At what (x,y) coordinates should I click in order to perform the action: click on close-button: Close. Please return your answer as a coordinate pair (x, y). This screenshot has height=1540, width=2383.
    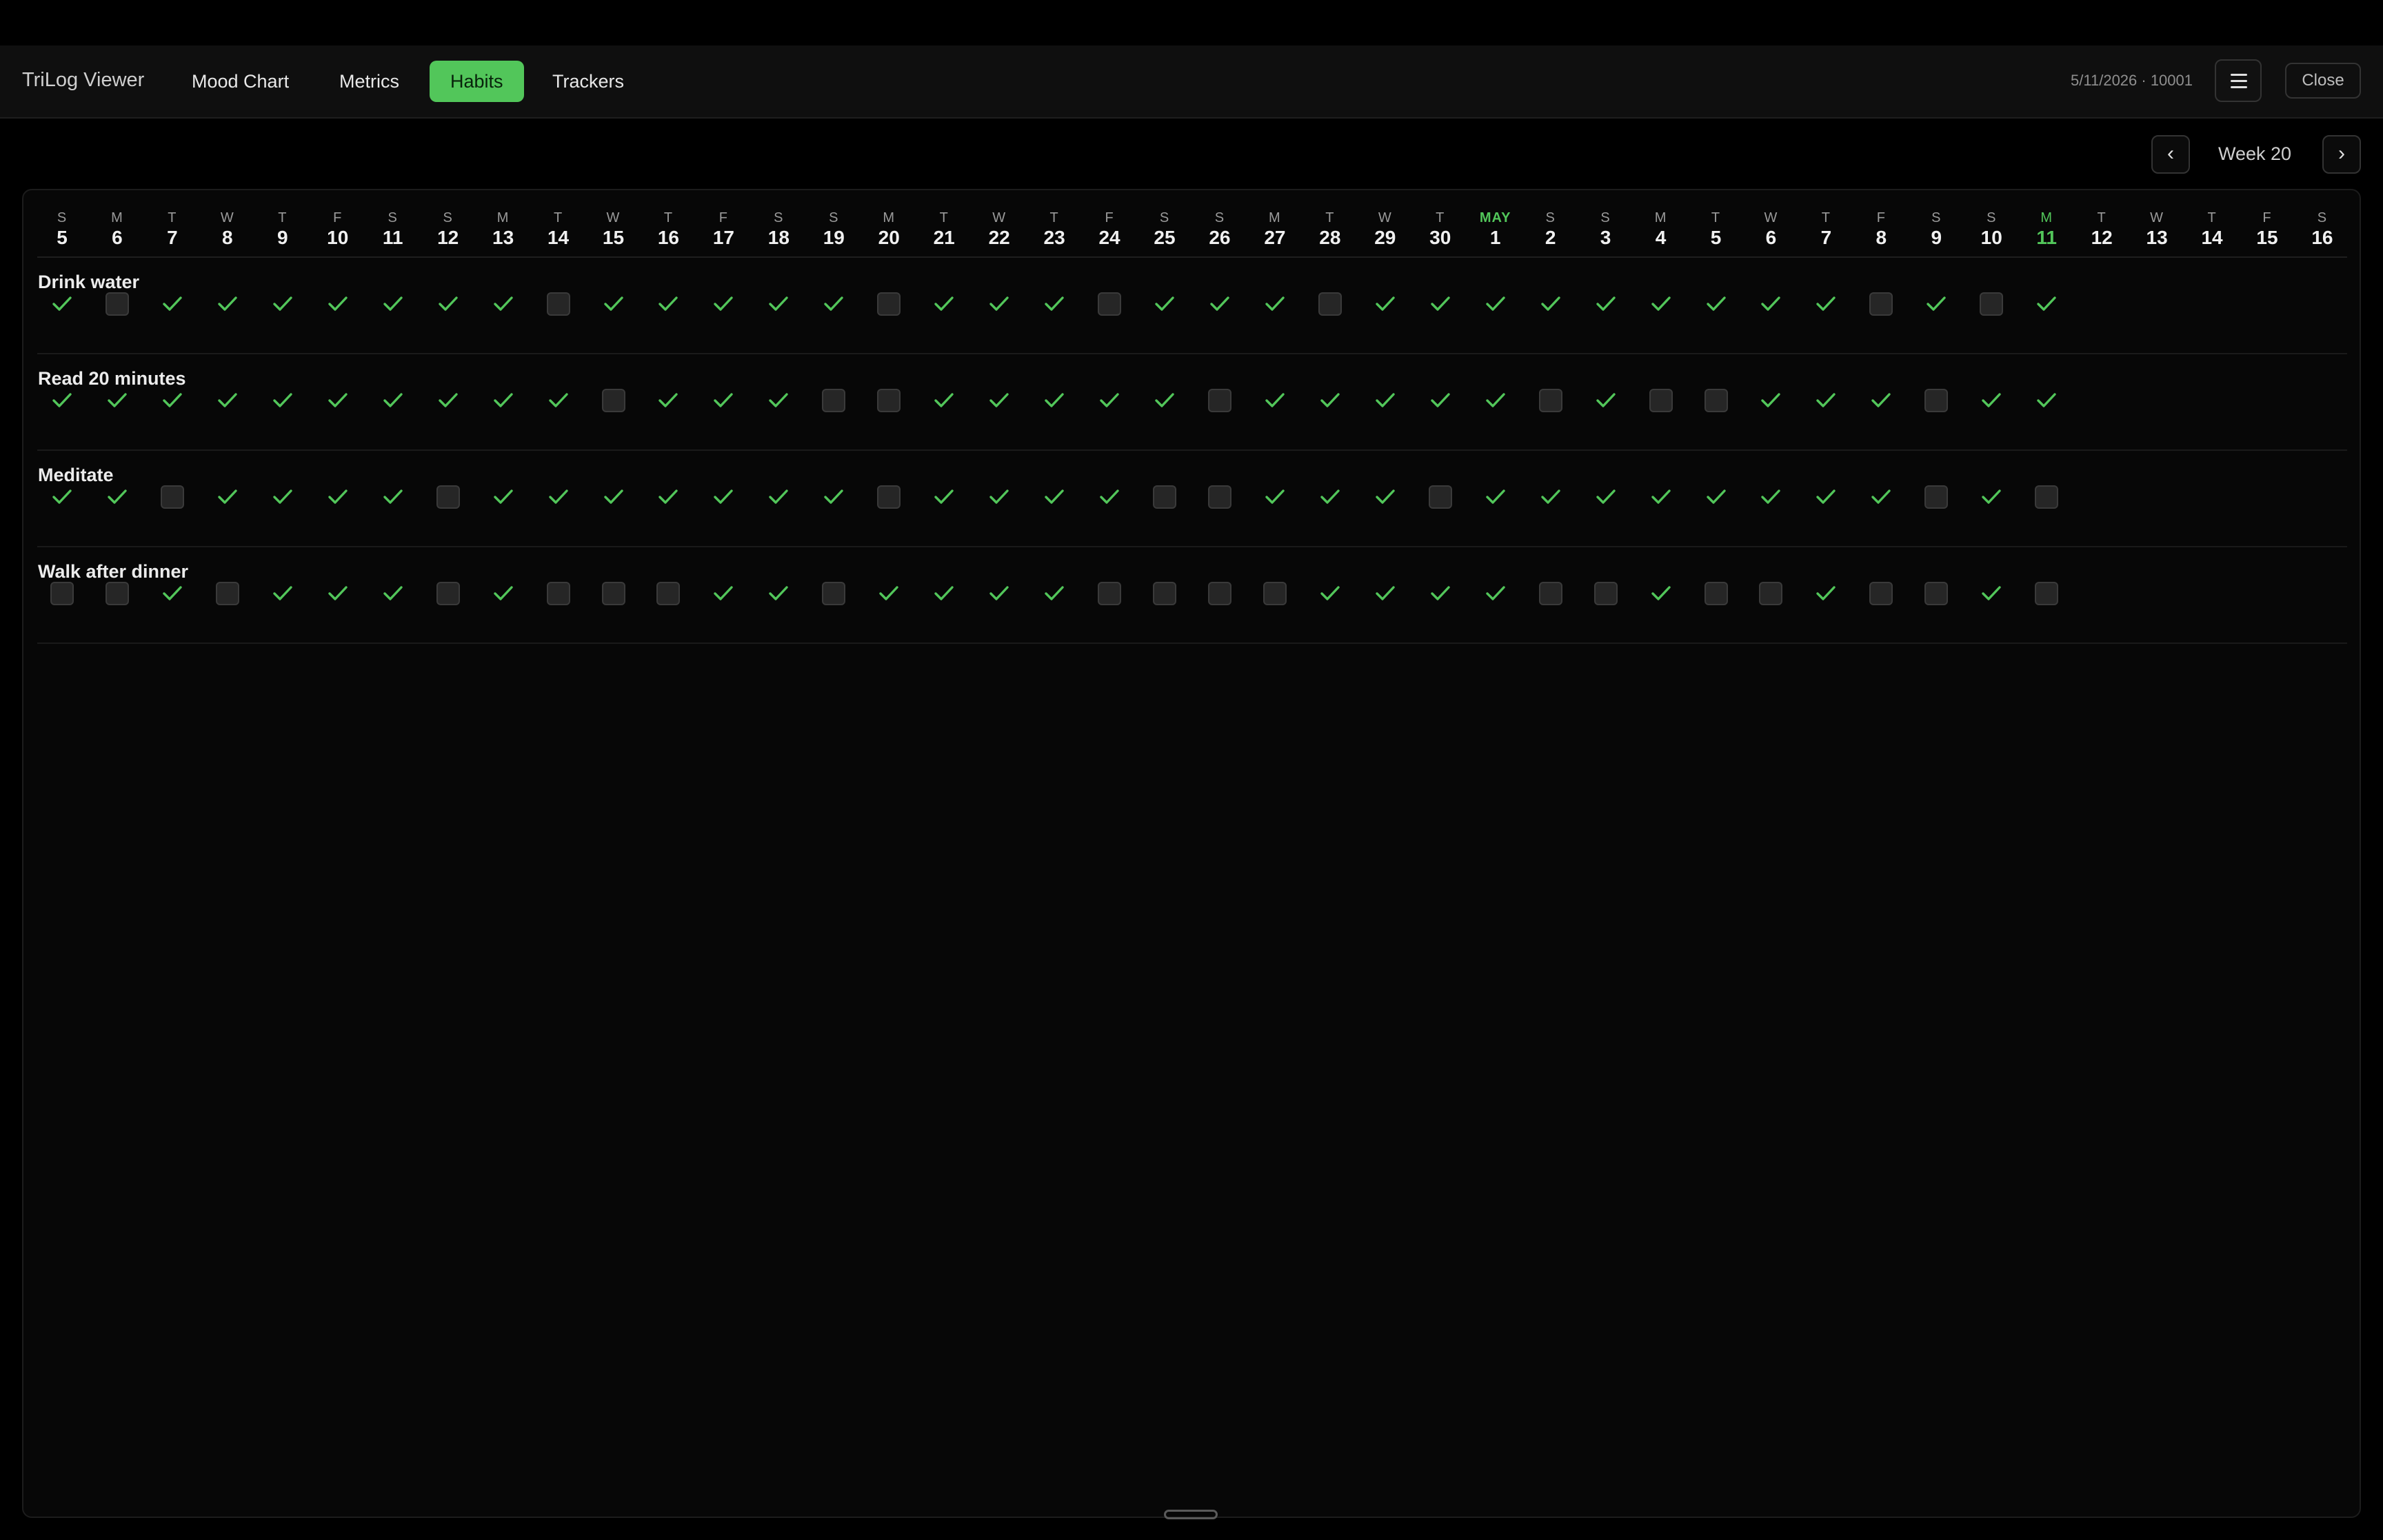
    Looking at the image, I should click on (2323, 81).